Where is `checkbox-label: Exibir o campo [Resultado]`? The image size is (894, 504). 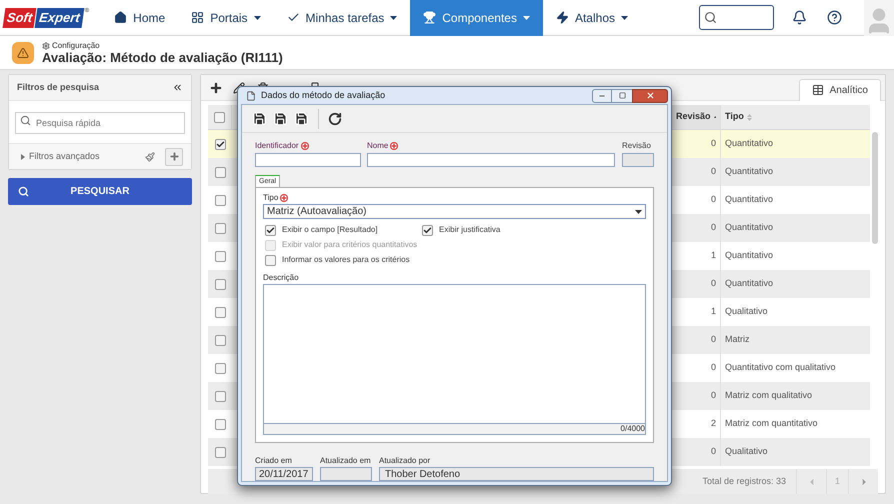
checkbox-label: Exibir o campo [Resultado] is located at coordinates (330, 230).